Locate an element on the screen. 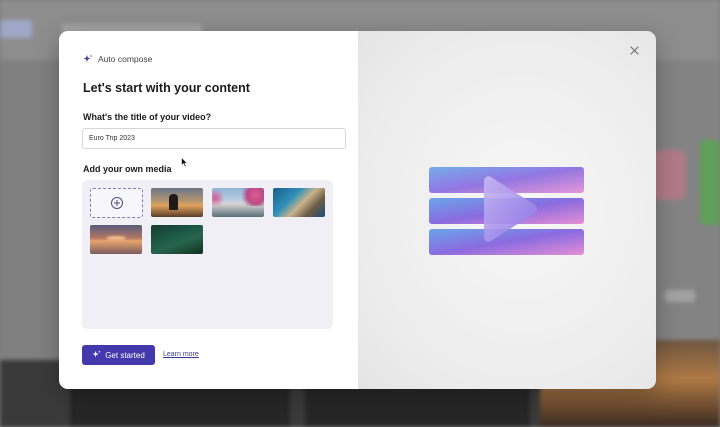  video-play-icon is located at coordinates (506, 211).